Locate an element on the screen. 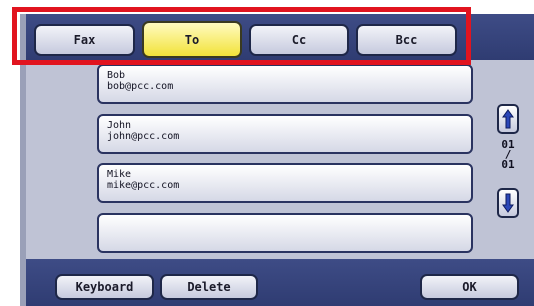 This screenshot has height=306, width=534. ok-button-label: OK is located at coordinates (469, 287).